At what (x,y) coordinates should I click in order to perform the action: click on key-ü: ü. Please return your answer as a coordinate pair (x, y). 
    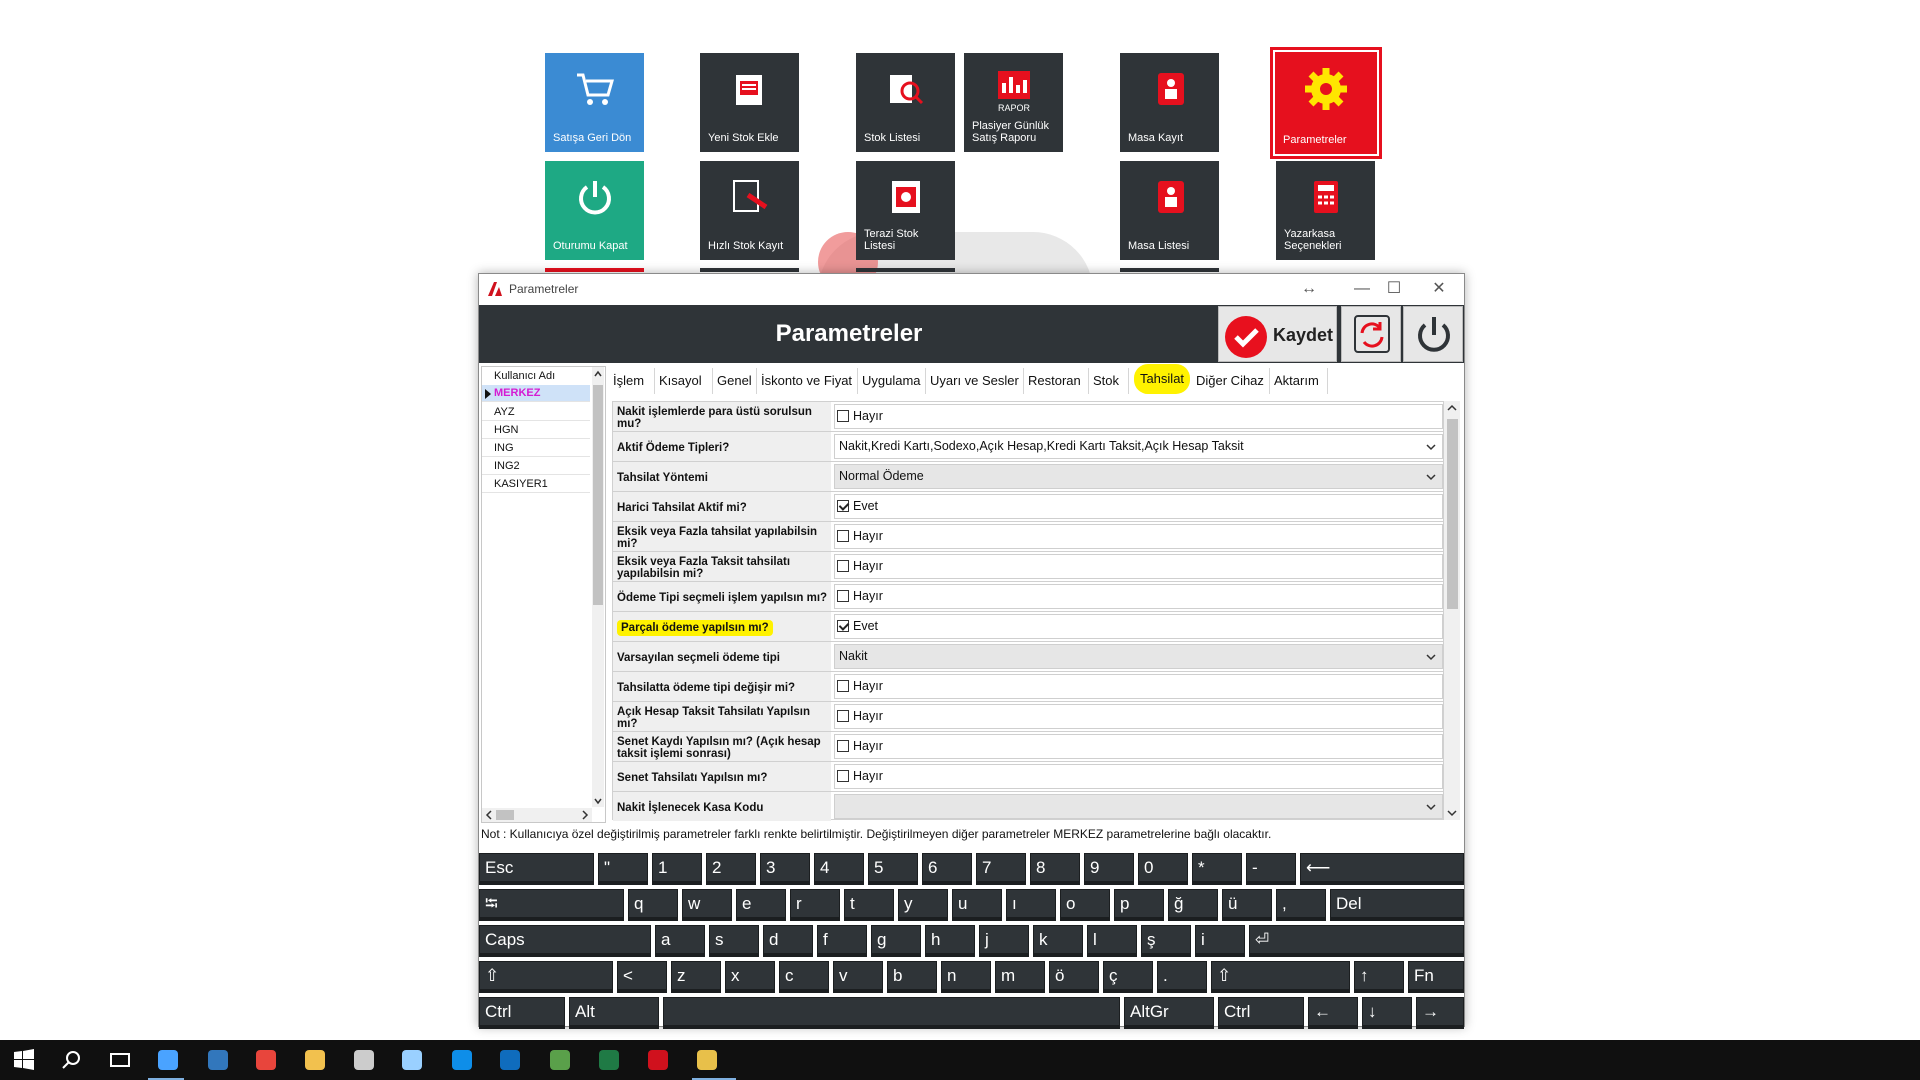
    Looking at the image, I should click on (1247, 905).